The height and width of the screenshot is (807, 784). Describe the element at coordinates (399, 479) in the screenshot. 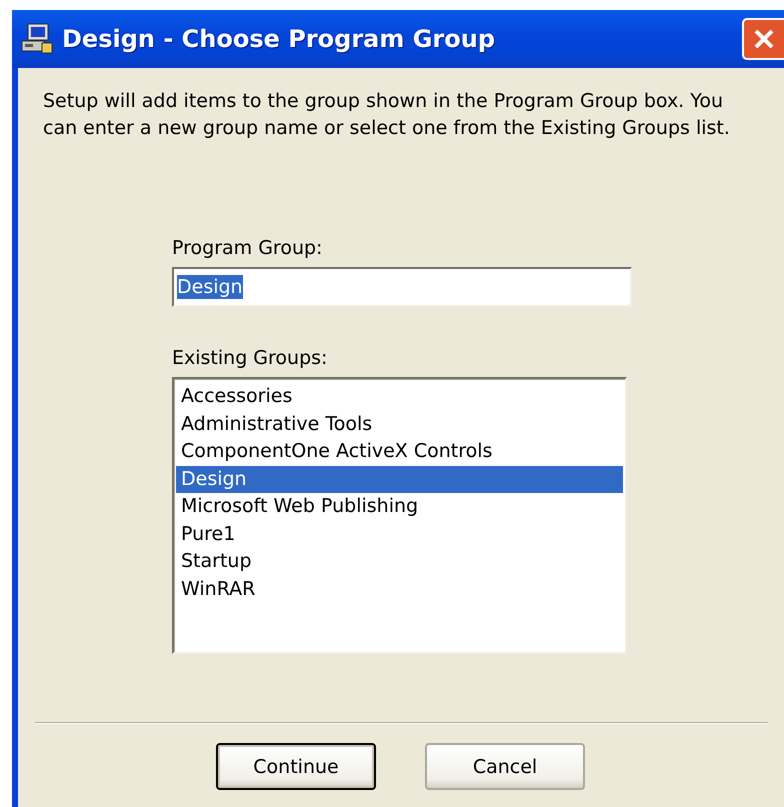

I see `list-item: Design` at that location.